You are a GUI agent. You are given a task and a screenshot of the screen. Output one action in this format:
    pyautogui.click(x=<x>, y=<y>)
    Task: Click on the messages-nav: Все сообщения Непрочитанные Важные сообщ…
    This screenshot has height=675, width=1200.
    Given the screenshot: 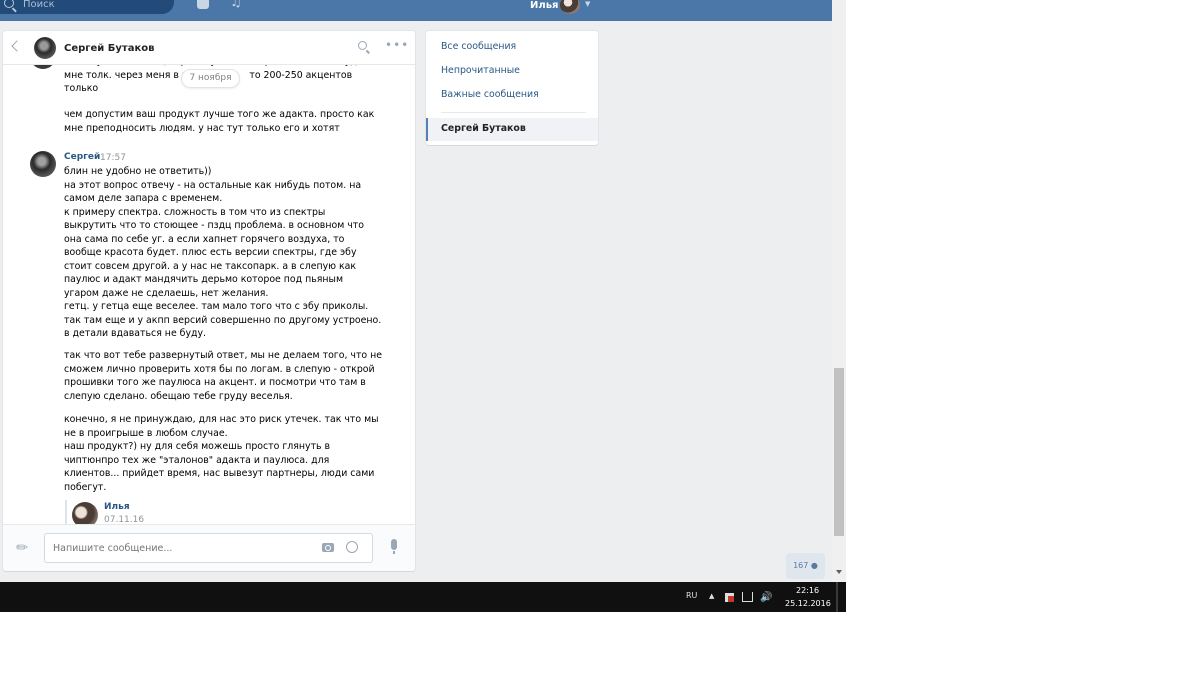 What is the action you would take?
    pyautogui.click(x=512, y=88)
    